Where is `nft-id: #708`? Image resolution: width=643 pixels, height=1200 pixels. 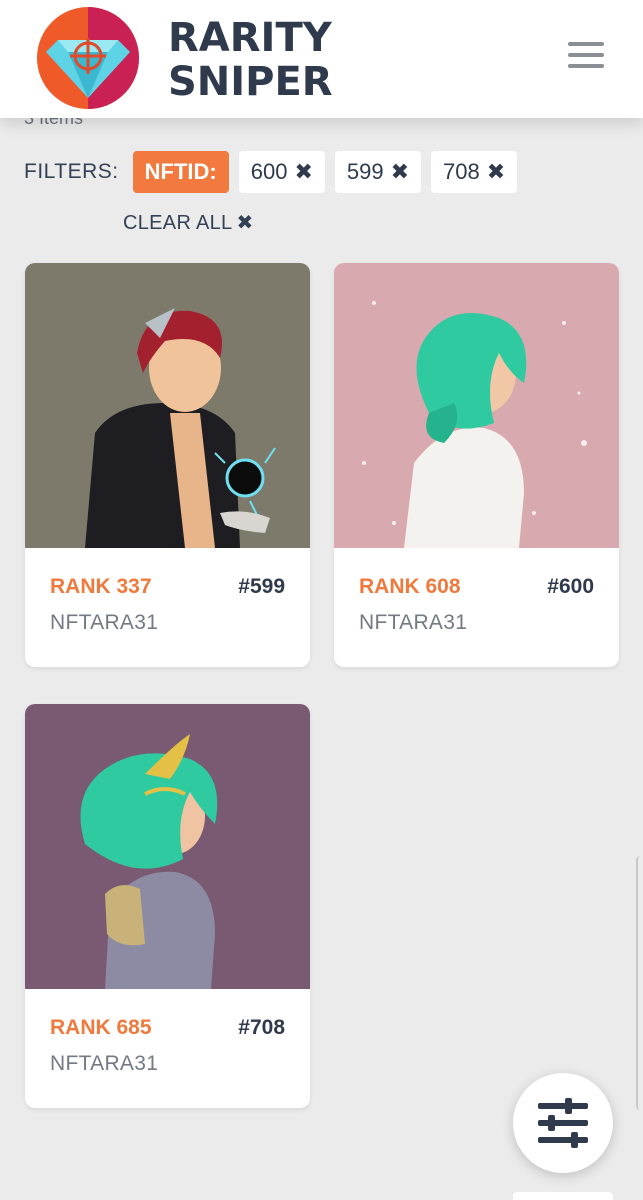
nft-id: #708 is located at coordinates (261, 1027).